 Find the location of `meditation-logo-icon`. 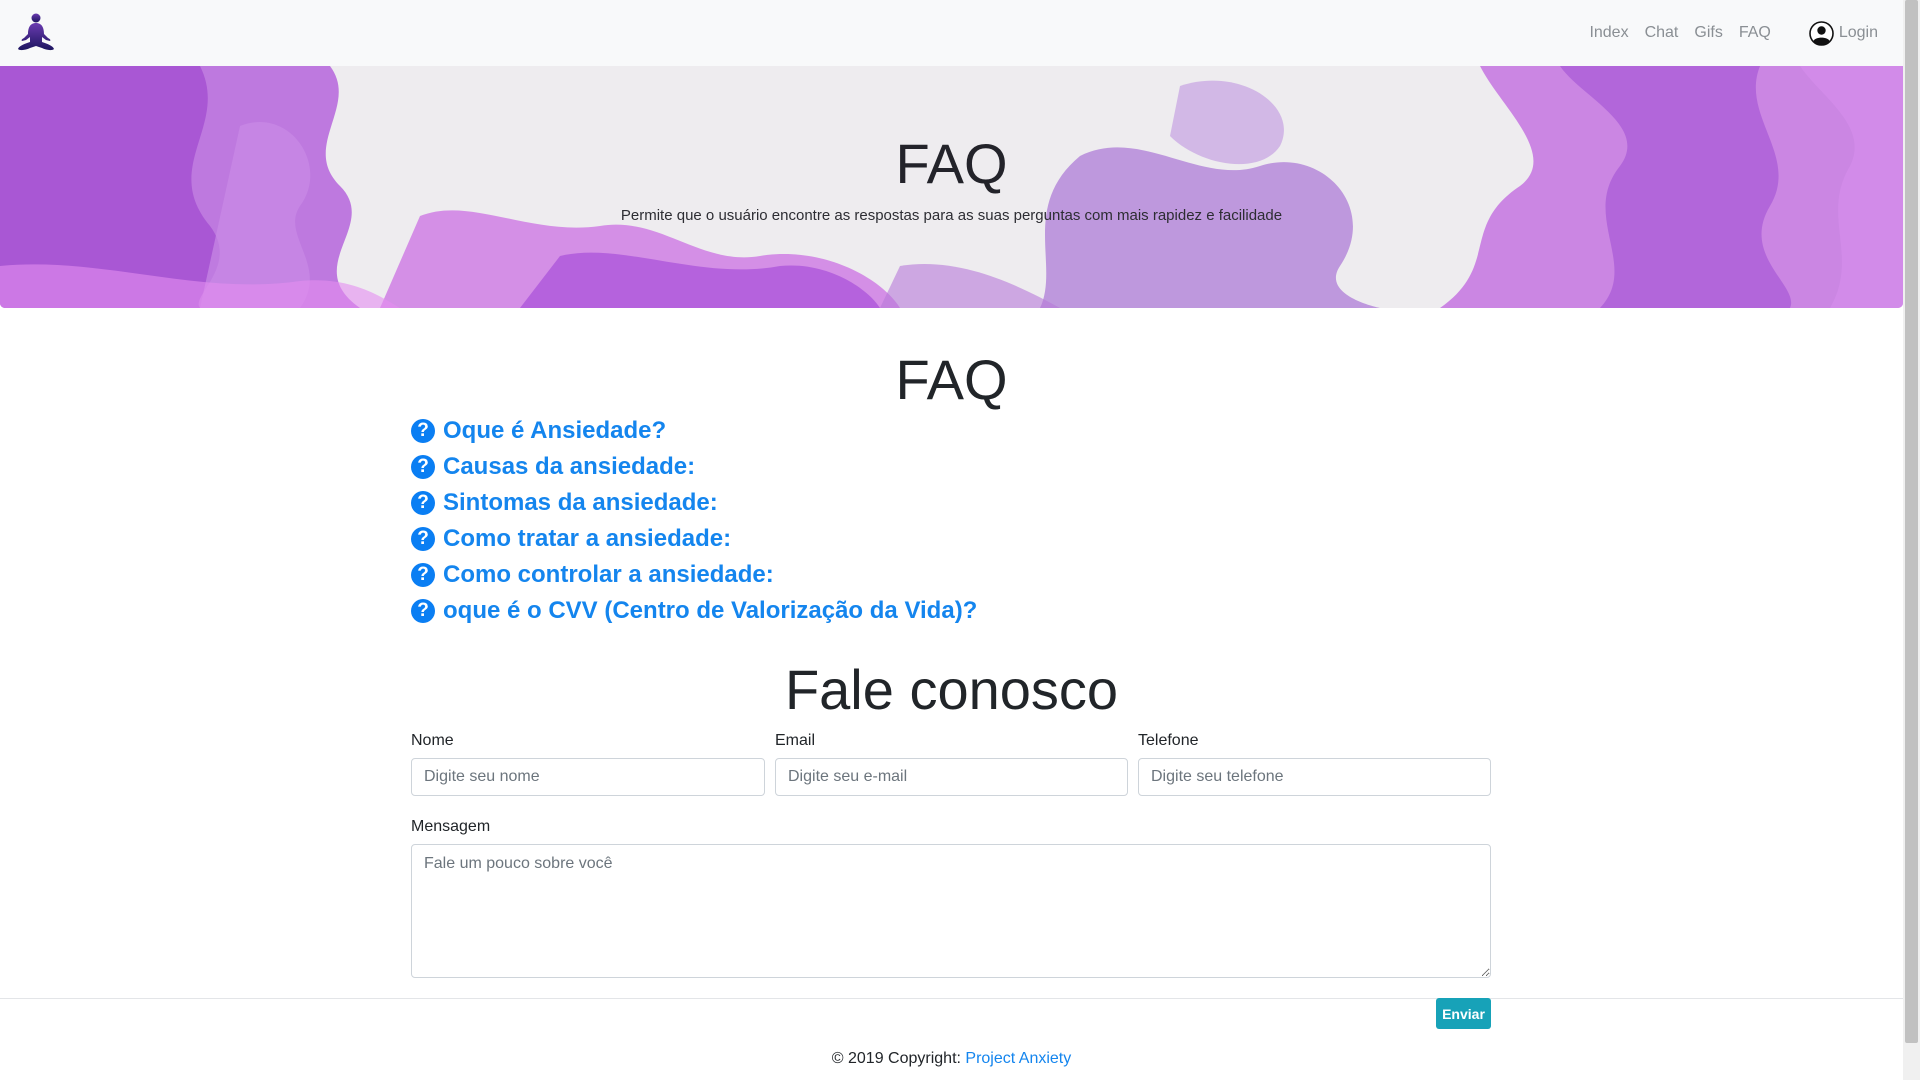

meditation-logo-icon is located at coordinates (36, 33).